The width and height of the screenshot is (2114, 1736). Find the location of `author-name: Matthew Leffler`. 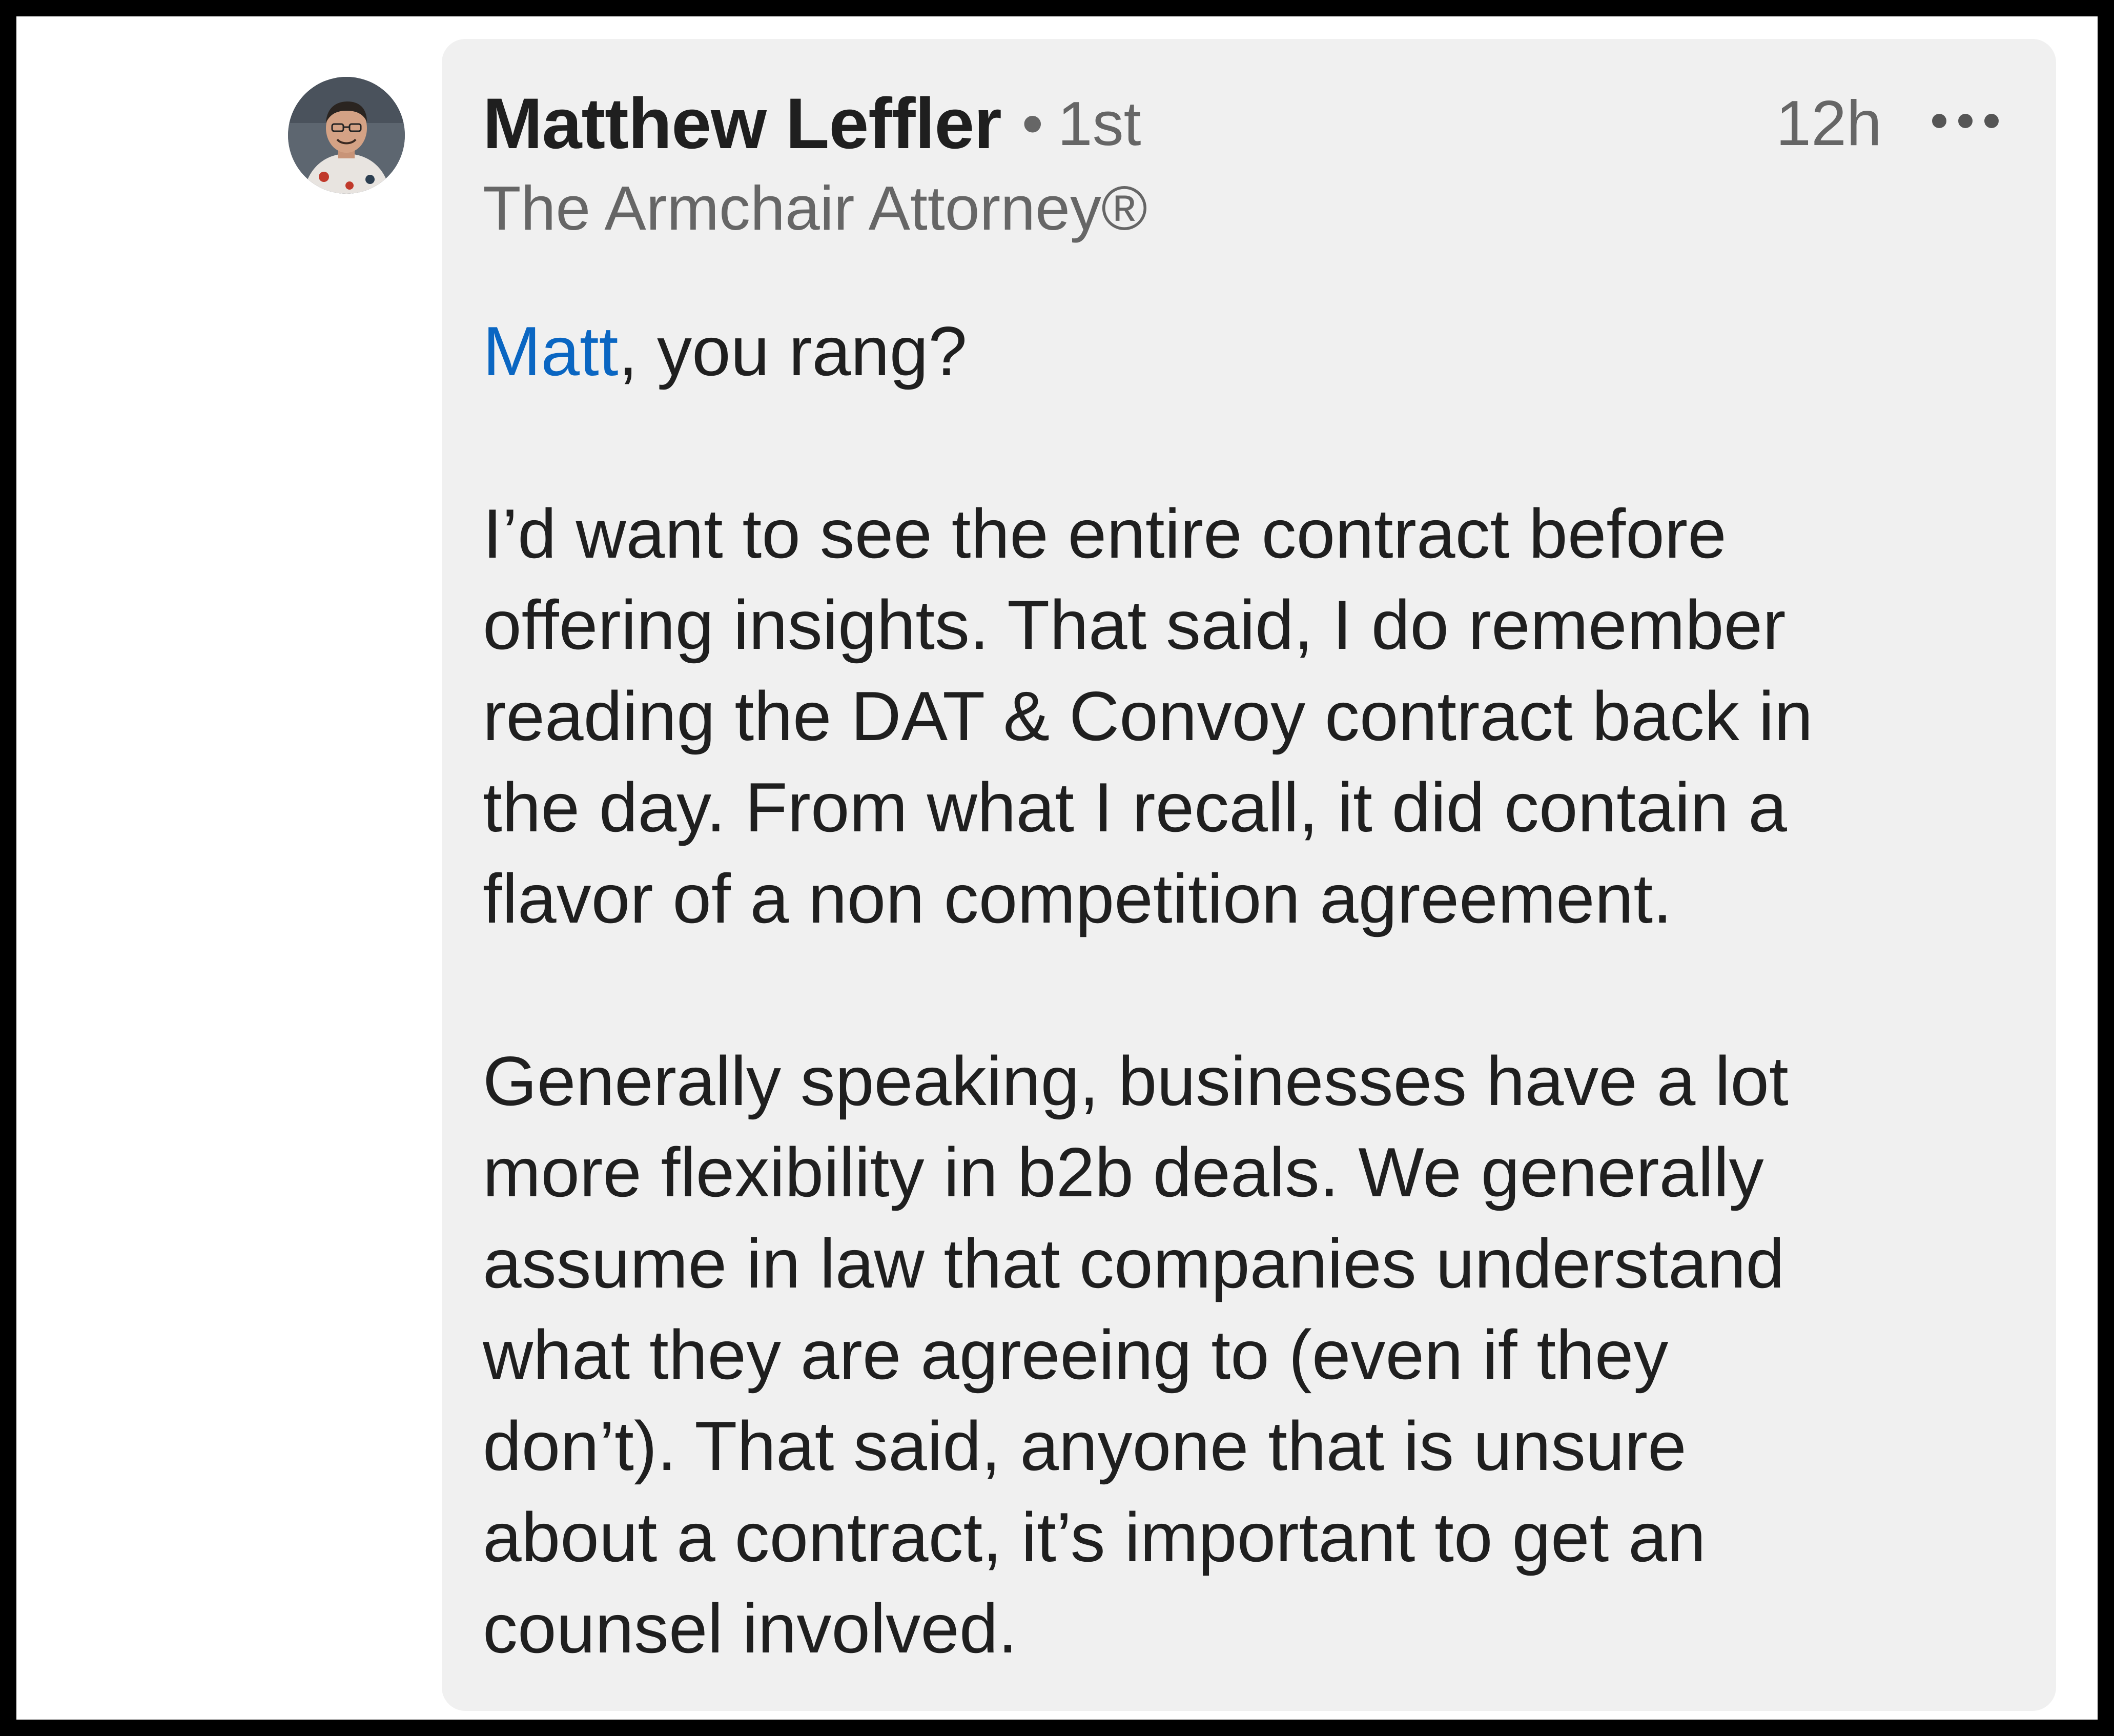

author-name: Matthew Leffler is located at coordinates (742, 124).